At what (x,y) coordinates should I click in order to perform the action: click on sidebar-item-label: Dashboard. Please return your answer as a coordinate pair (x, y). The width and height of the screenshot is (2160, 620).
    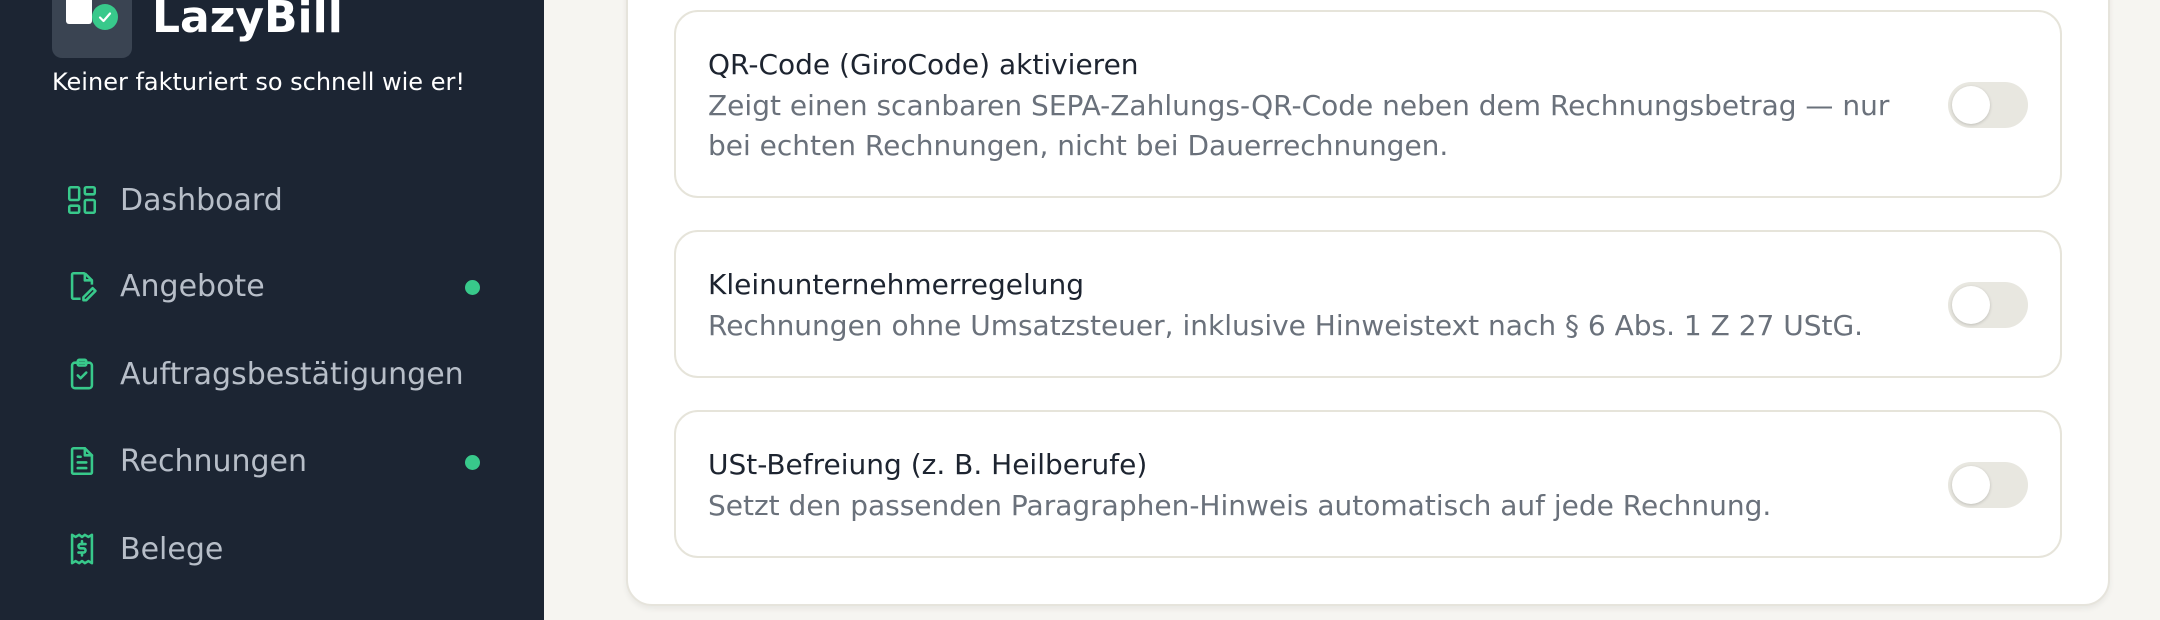
    Looking at the image, I should click on (201, 200).